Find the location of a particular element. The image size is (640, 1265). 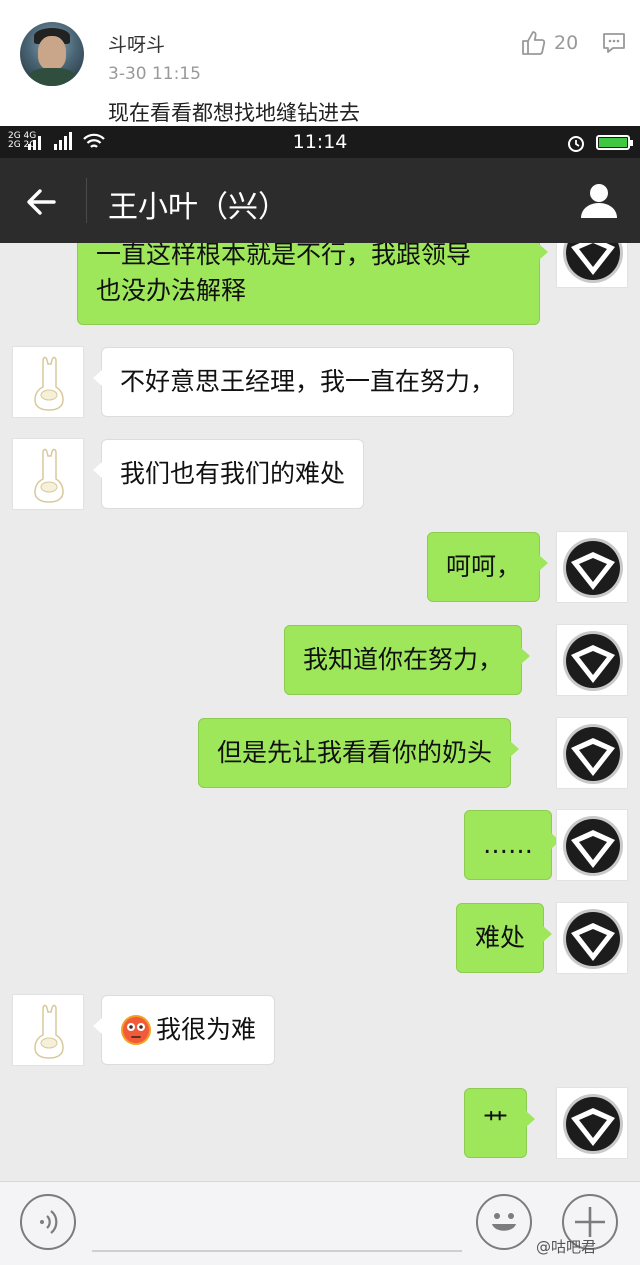

message-bubble-sent: 我知道你在努力， is located at coordinates (407, 660).